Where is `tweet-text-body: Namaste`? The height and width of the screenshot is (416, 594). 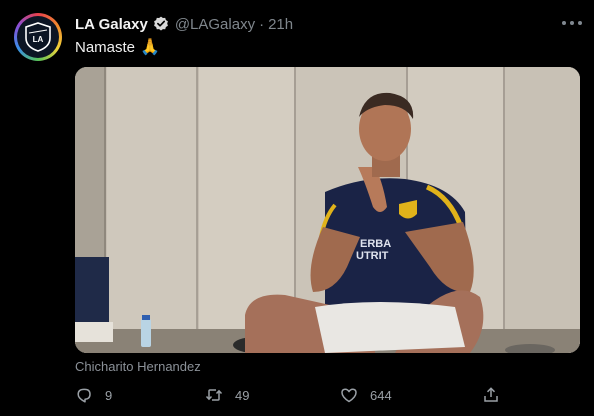 tweet-text-body: Namaste is located at coordinates (105, 47).